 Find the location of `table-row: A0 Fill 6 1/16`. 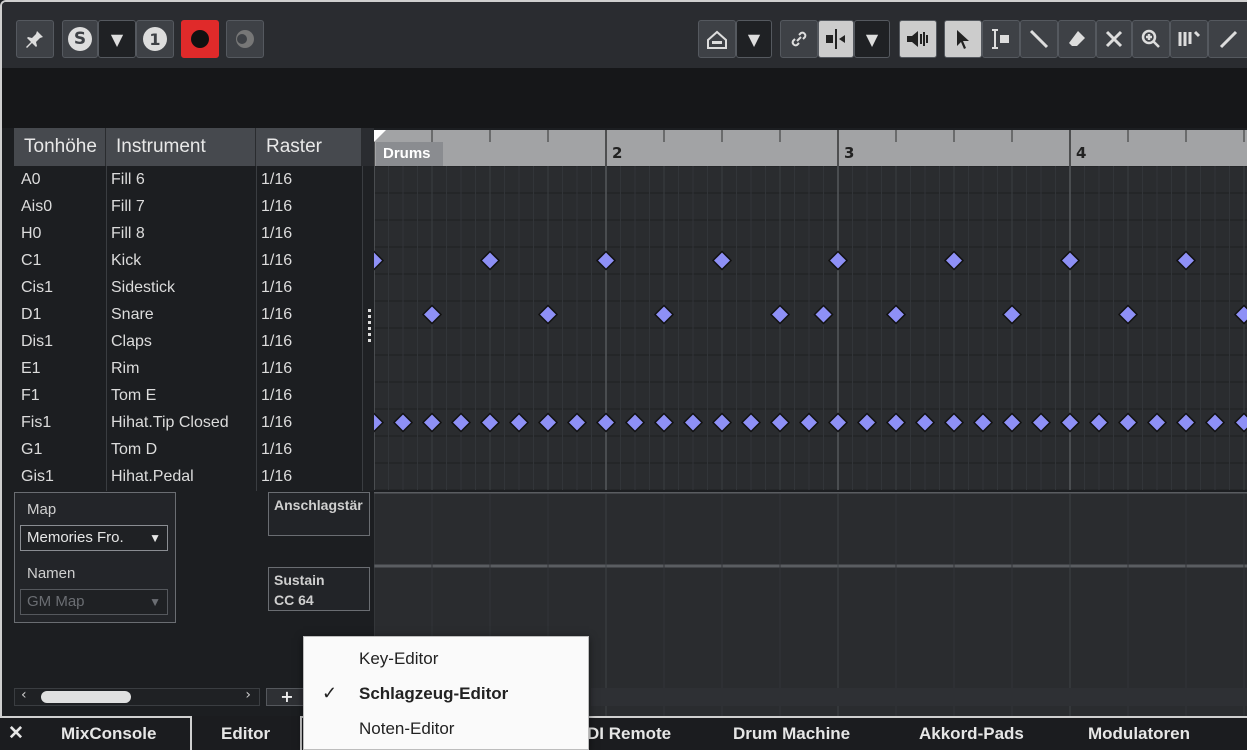

table-row: A0 Fill 6 1/16 is located at coordinates (189, 179).